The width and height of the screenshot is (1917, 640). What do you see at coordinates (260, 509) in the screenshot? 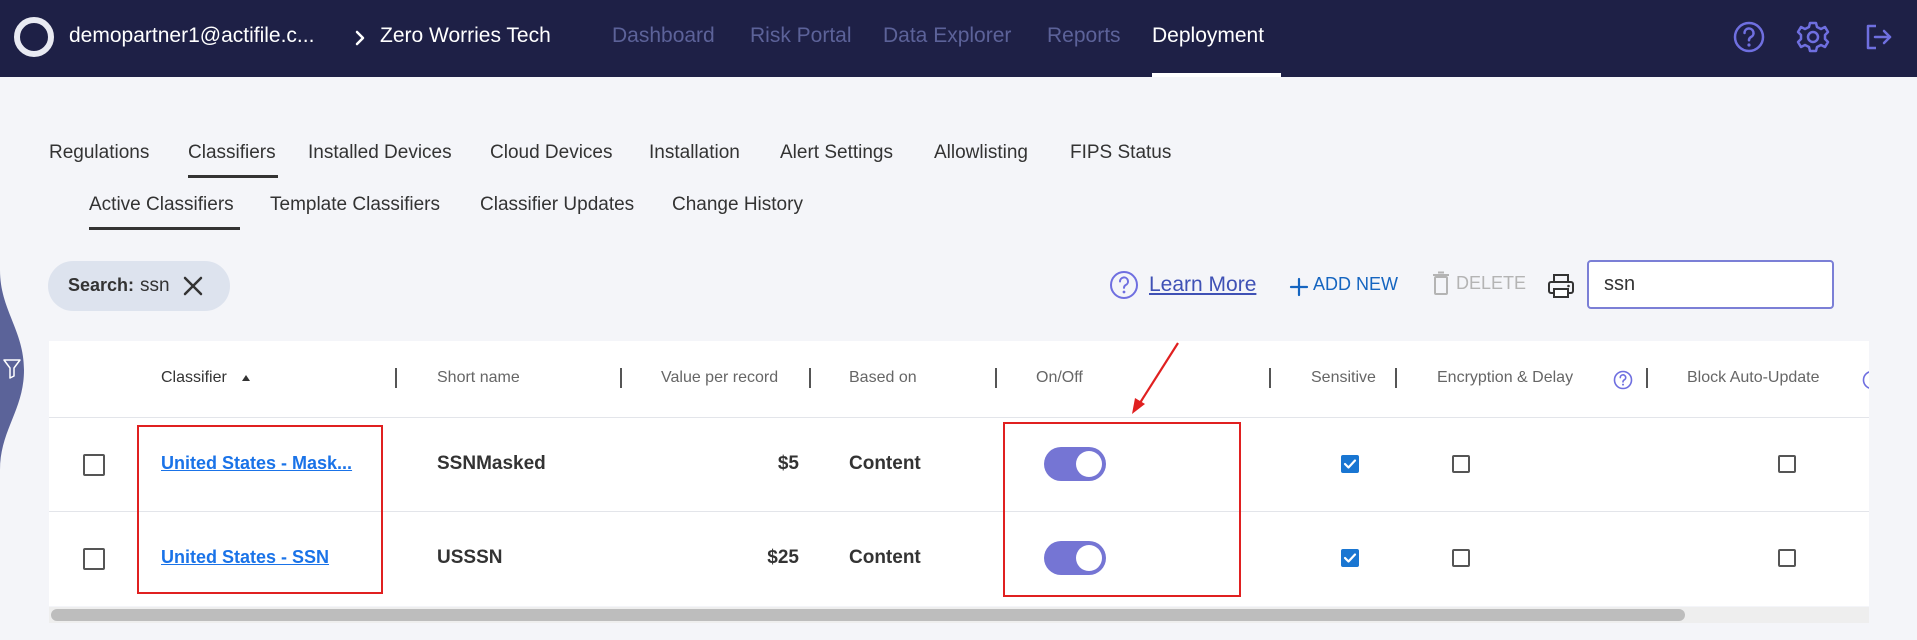
I see `annotation-highlight-classifiers` at bounding box center [260, 509].